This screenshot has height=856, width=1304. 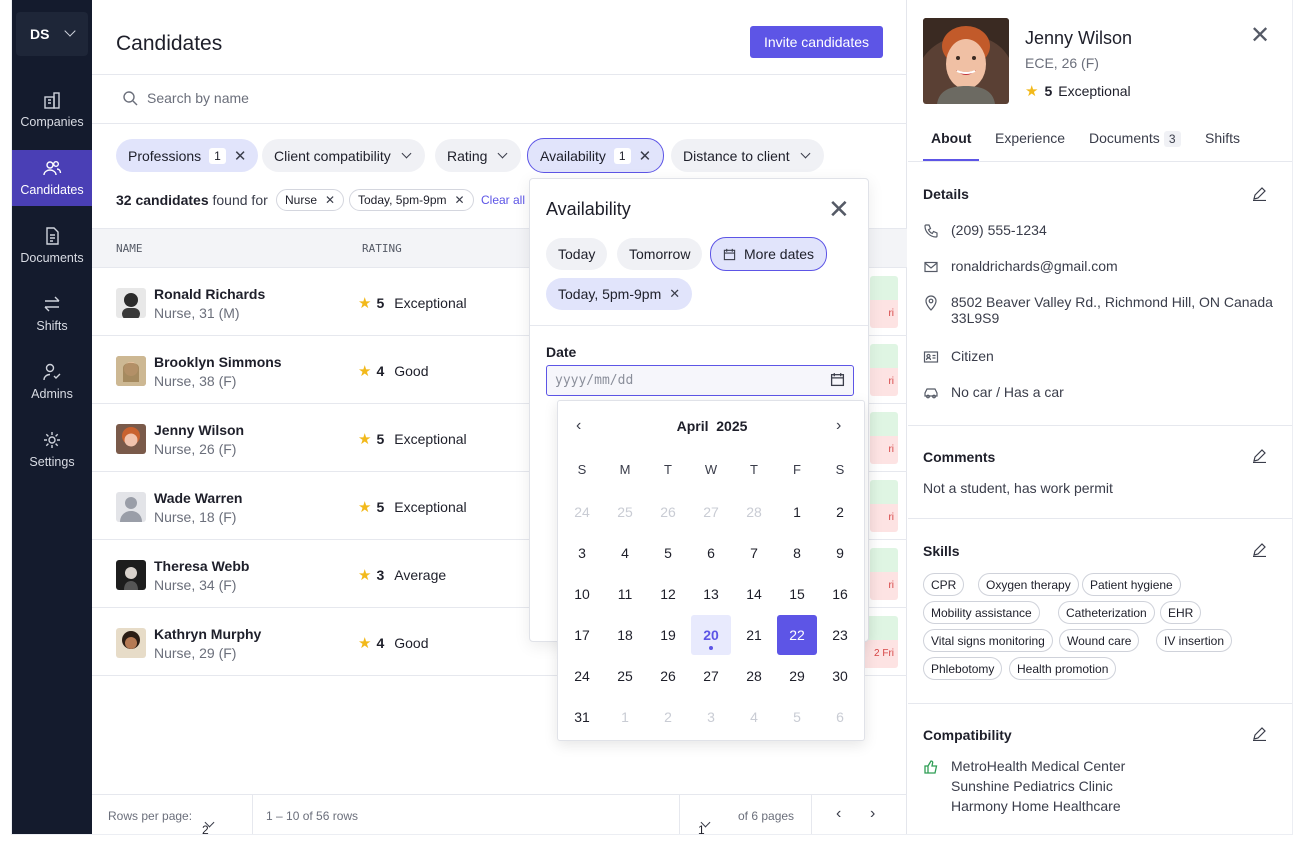 I want to click on calendar-day: 16, so click(x=840, y=594).